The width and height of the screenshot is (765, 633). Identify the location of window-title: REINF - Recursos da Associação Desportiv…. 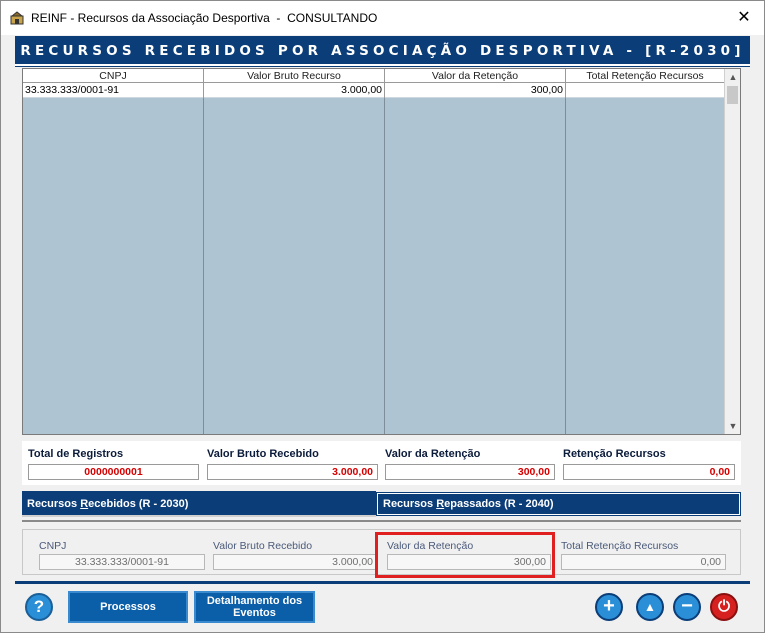
(204, 18).